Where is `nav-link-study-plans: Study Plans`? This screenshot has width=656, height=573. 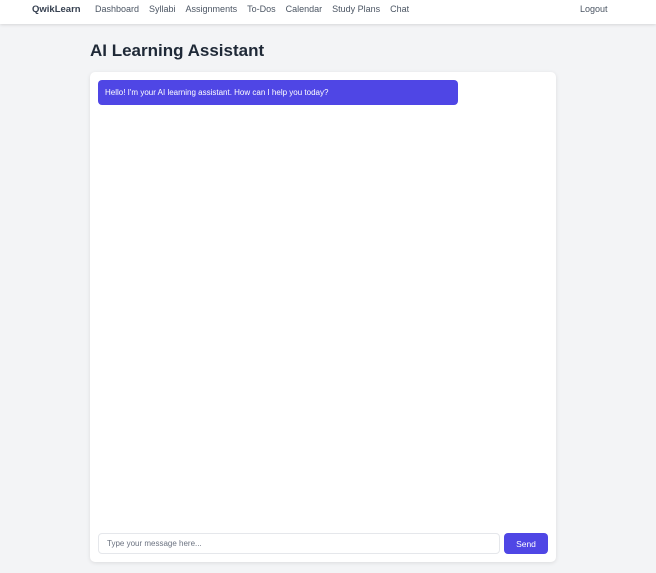
nav-link-study-plans: Study Plans is located at coordinates (356, 9).